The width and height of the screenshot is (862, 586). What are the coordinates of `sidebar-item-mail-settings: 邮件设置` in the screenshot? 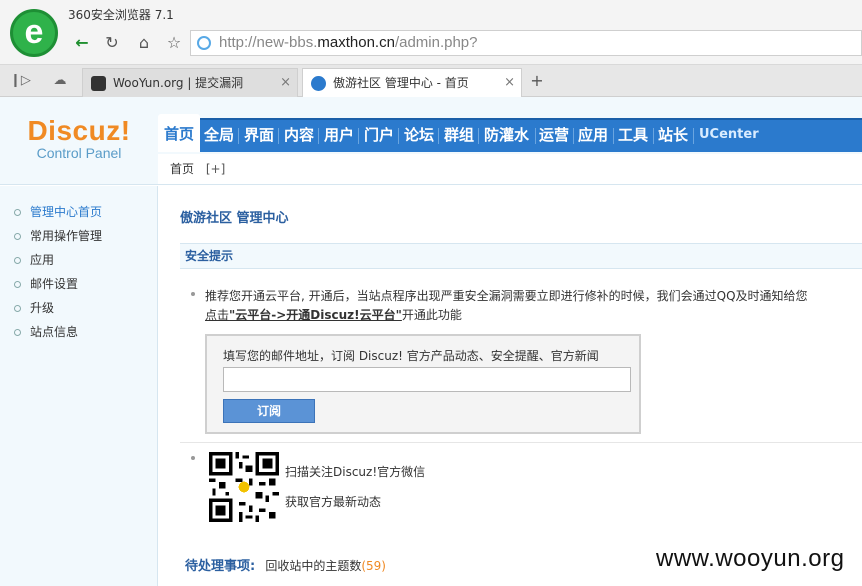 It's located at (78, 284).